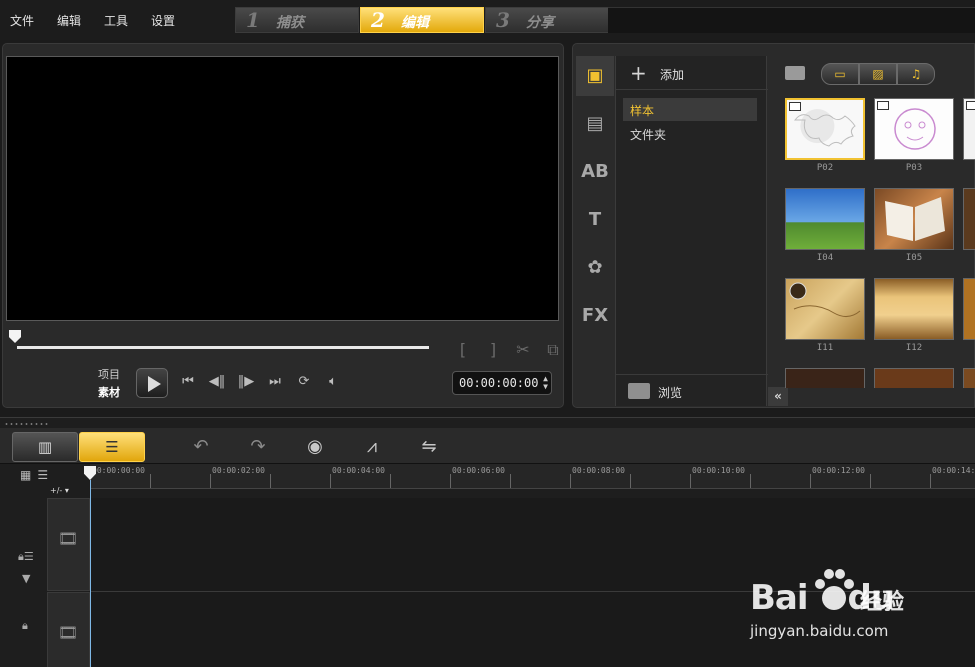 The height and width of the screenshot is (667, 975). Describe the element at coordinates (253, 20) in the screenshot. I see `step-number: 1` at that location.